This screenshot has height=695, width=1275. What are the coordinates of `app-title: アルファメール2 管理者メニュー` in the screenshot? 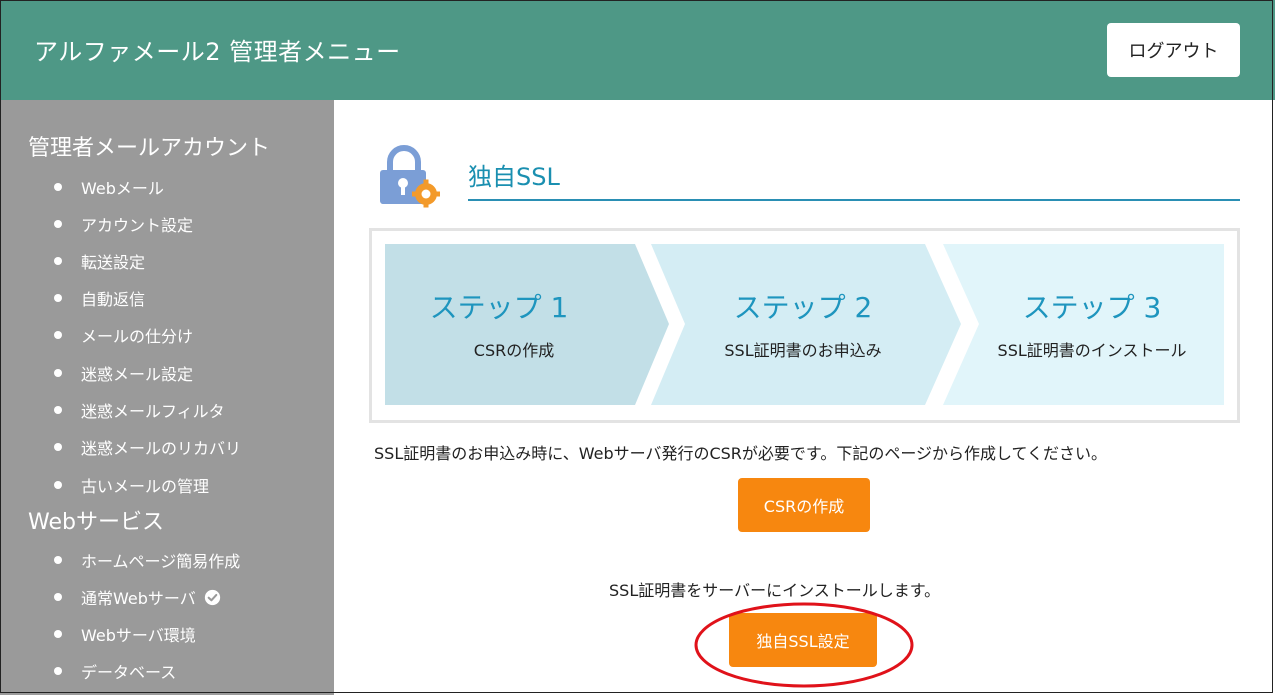 It's located at (217, 52).